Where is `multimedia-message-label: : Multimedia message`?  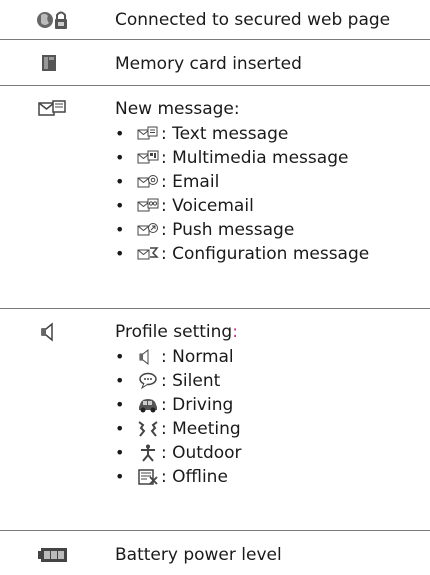 multimedia-message-label: : Multimedia message is located at coordinates (255, 158).